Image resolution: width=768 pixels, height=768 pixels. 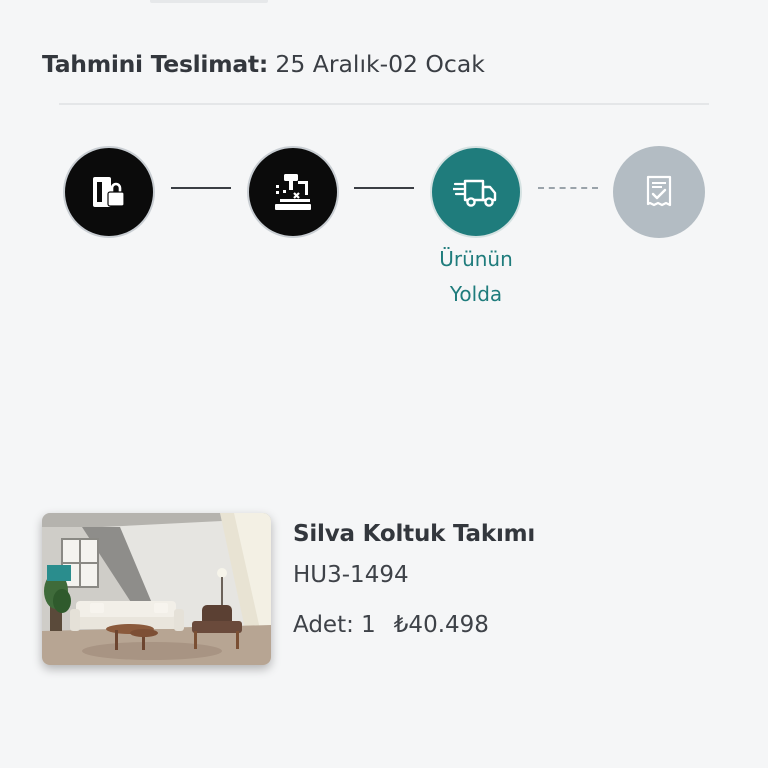 What do you see at coordinates (351, 575) in the screenshot?
I see `product-code: HU3-1494` at bounding box center [351, 575].